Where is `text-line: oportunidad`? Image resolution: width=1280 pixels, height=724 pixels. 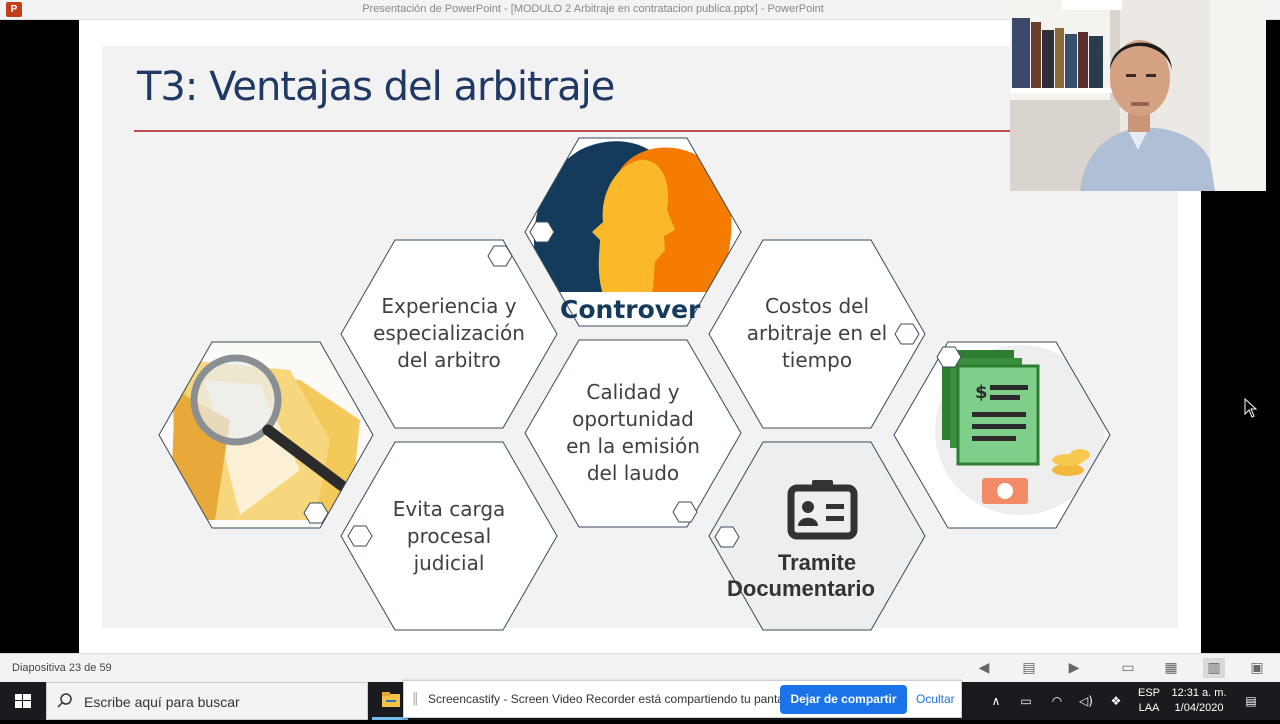
text-line: oportunidad is located at coordinates (633, 419).